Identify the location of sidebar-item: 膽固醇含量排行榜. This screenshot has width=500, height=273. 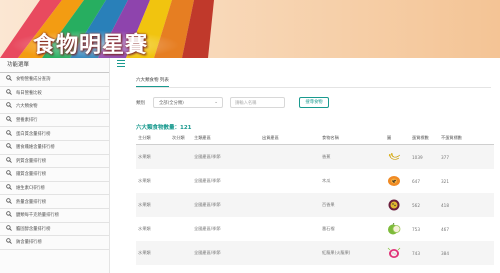
(54, 230).